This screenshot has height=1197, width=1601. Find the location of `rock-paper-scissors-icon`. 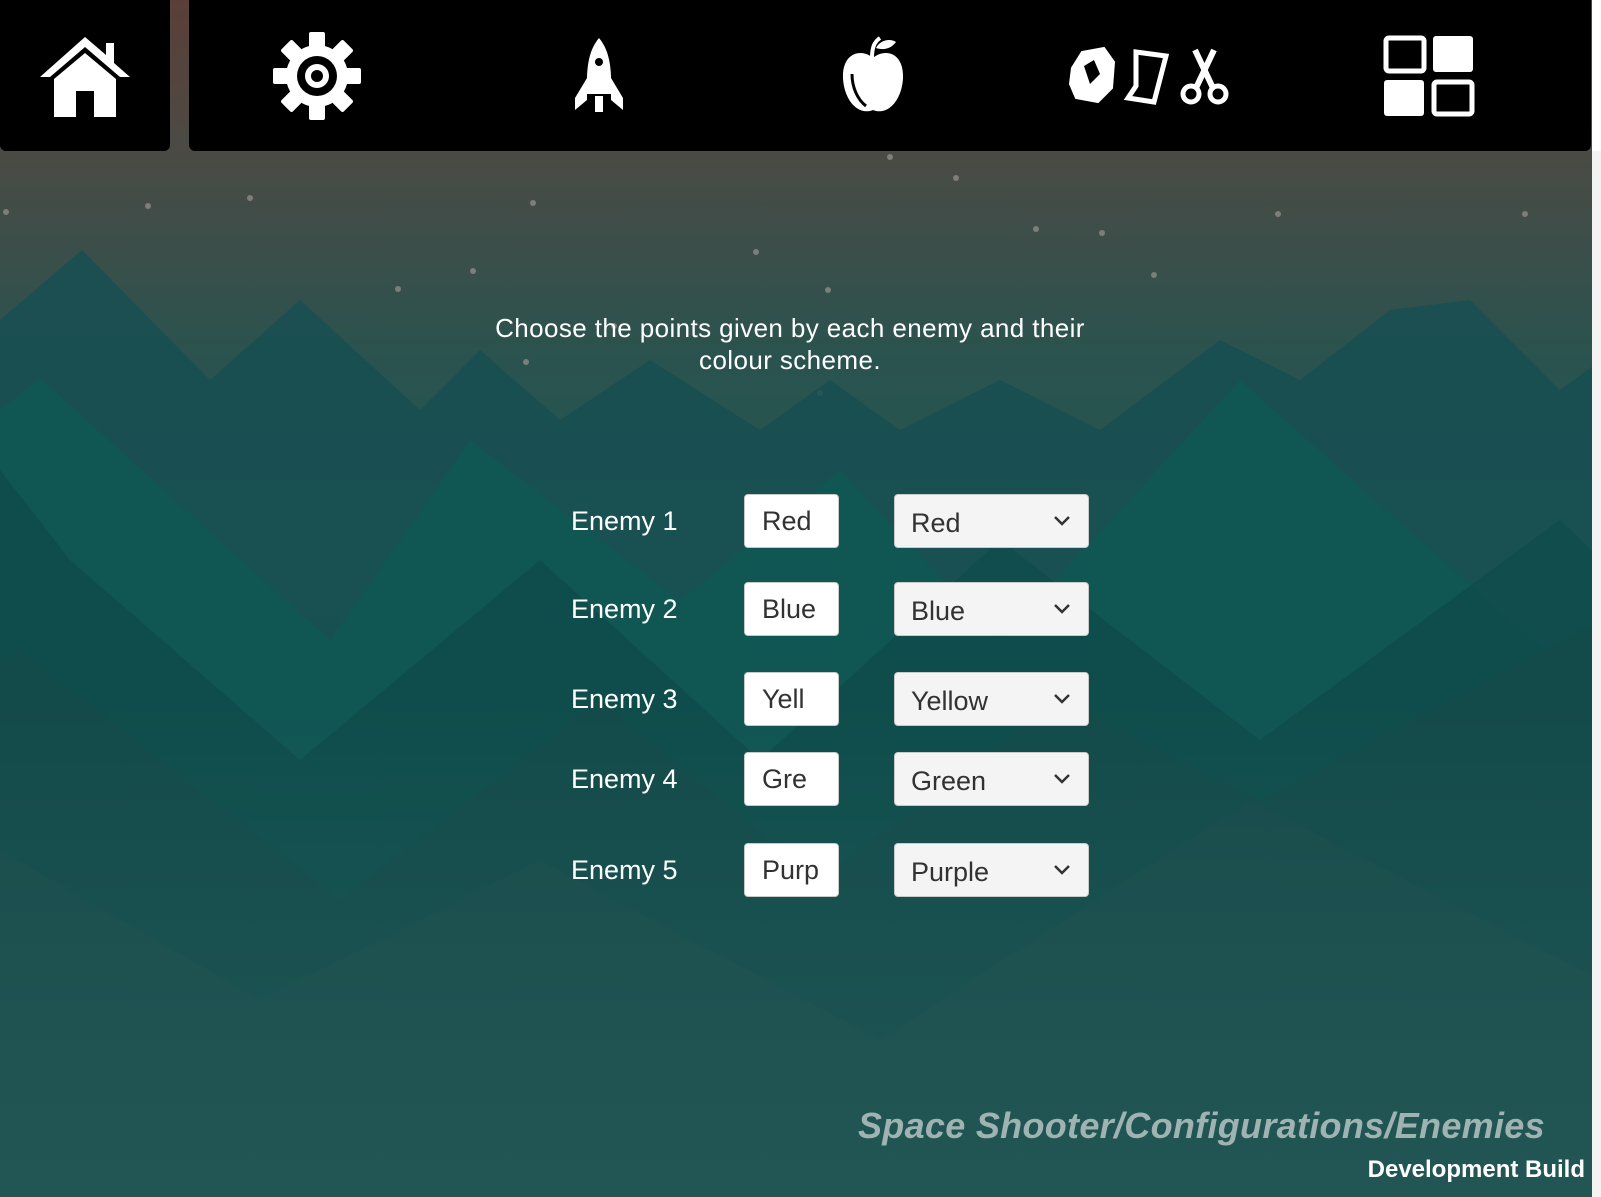

rock-paper-scissors-icon is located at coordinates (1149, 76).